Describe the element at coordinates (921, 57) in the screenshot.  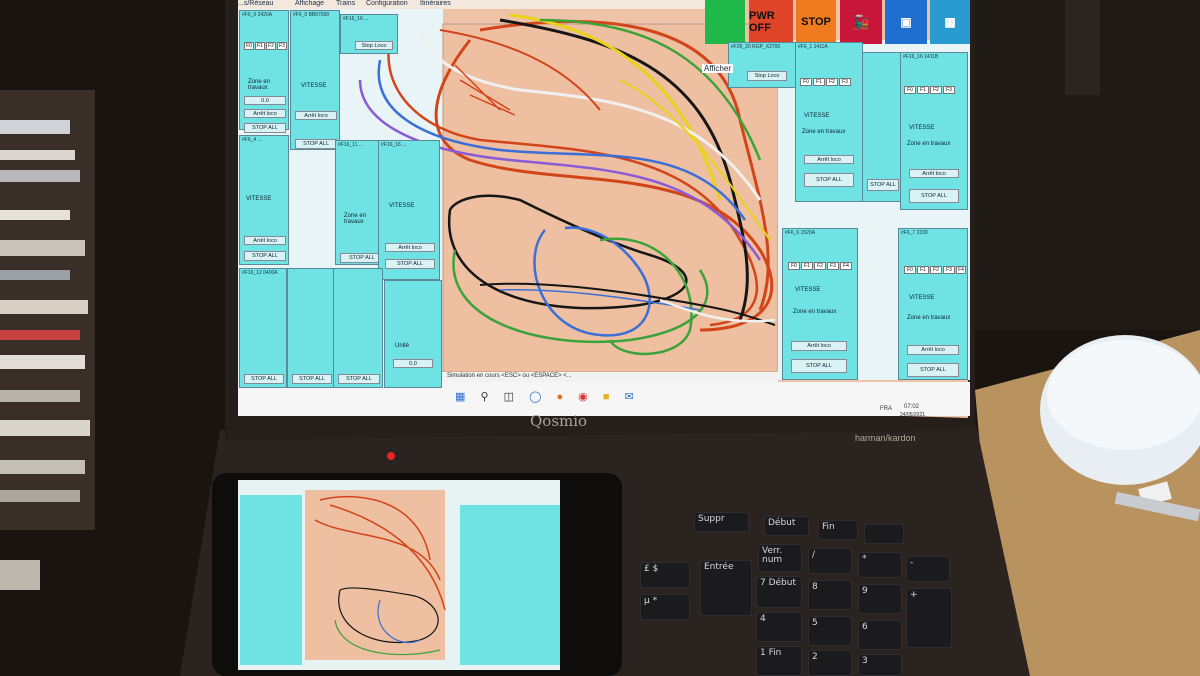
I see `panel-title: #F16_16 1411B` at that location.